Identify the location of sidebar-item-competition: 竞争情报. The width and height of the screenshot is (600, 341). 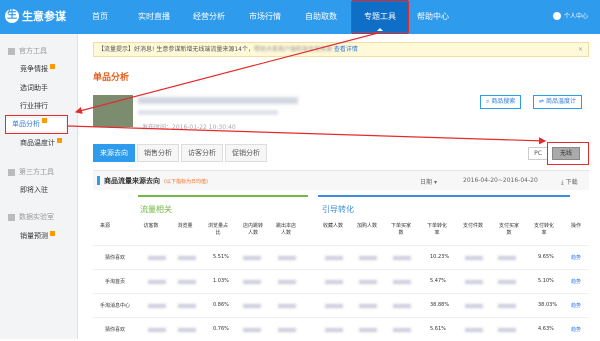
(37, 69).